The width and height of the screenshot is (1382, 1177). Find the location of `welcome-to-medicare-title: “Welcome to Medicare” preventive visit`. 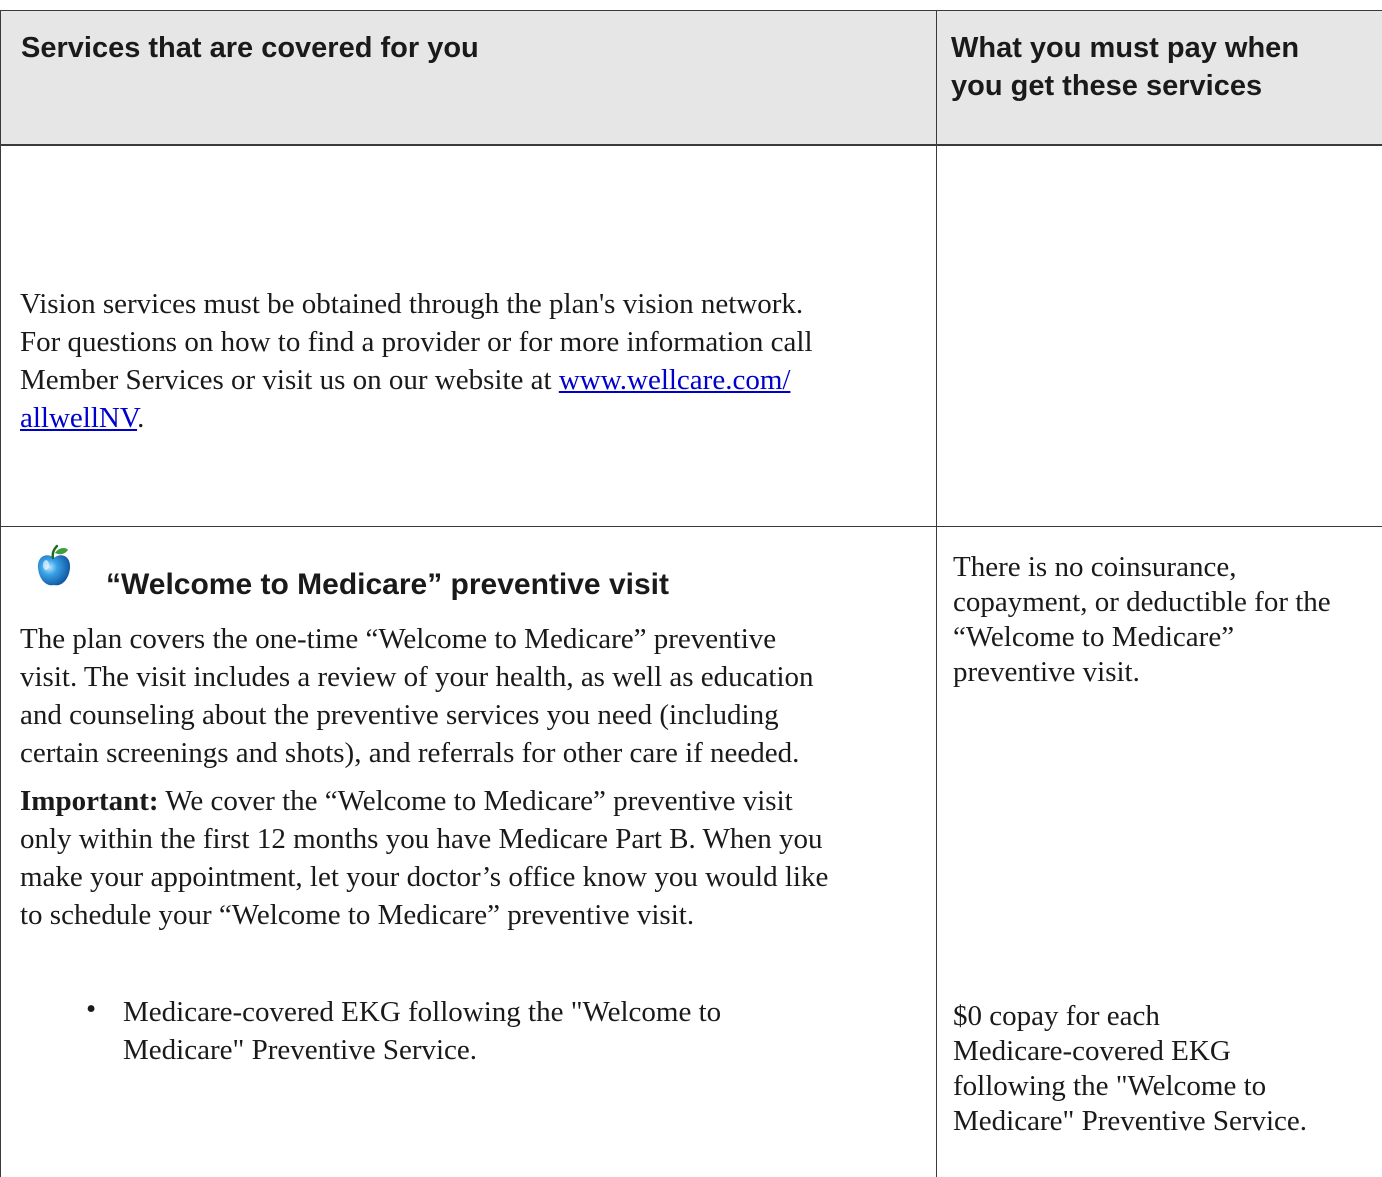

welcome-to-medicare-title: “Welcome to Medicare” preventive visit is located at coordinates (387, 584).